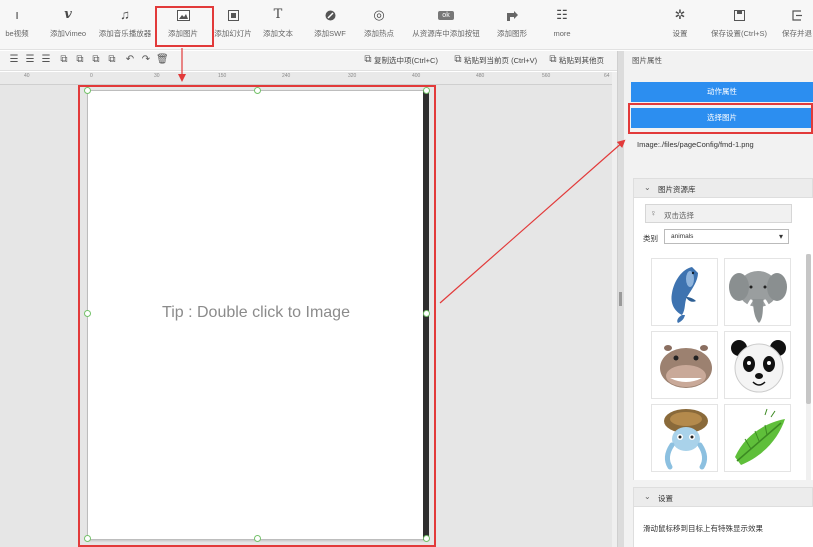  What do you see at coordinates (91, 76) in the screenshot?
I see `ruler-label: 0` at bounding box center [91, 76].